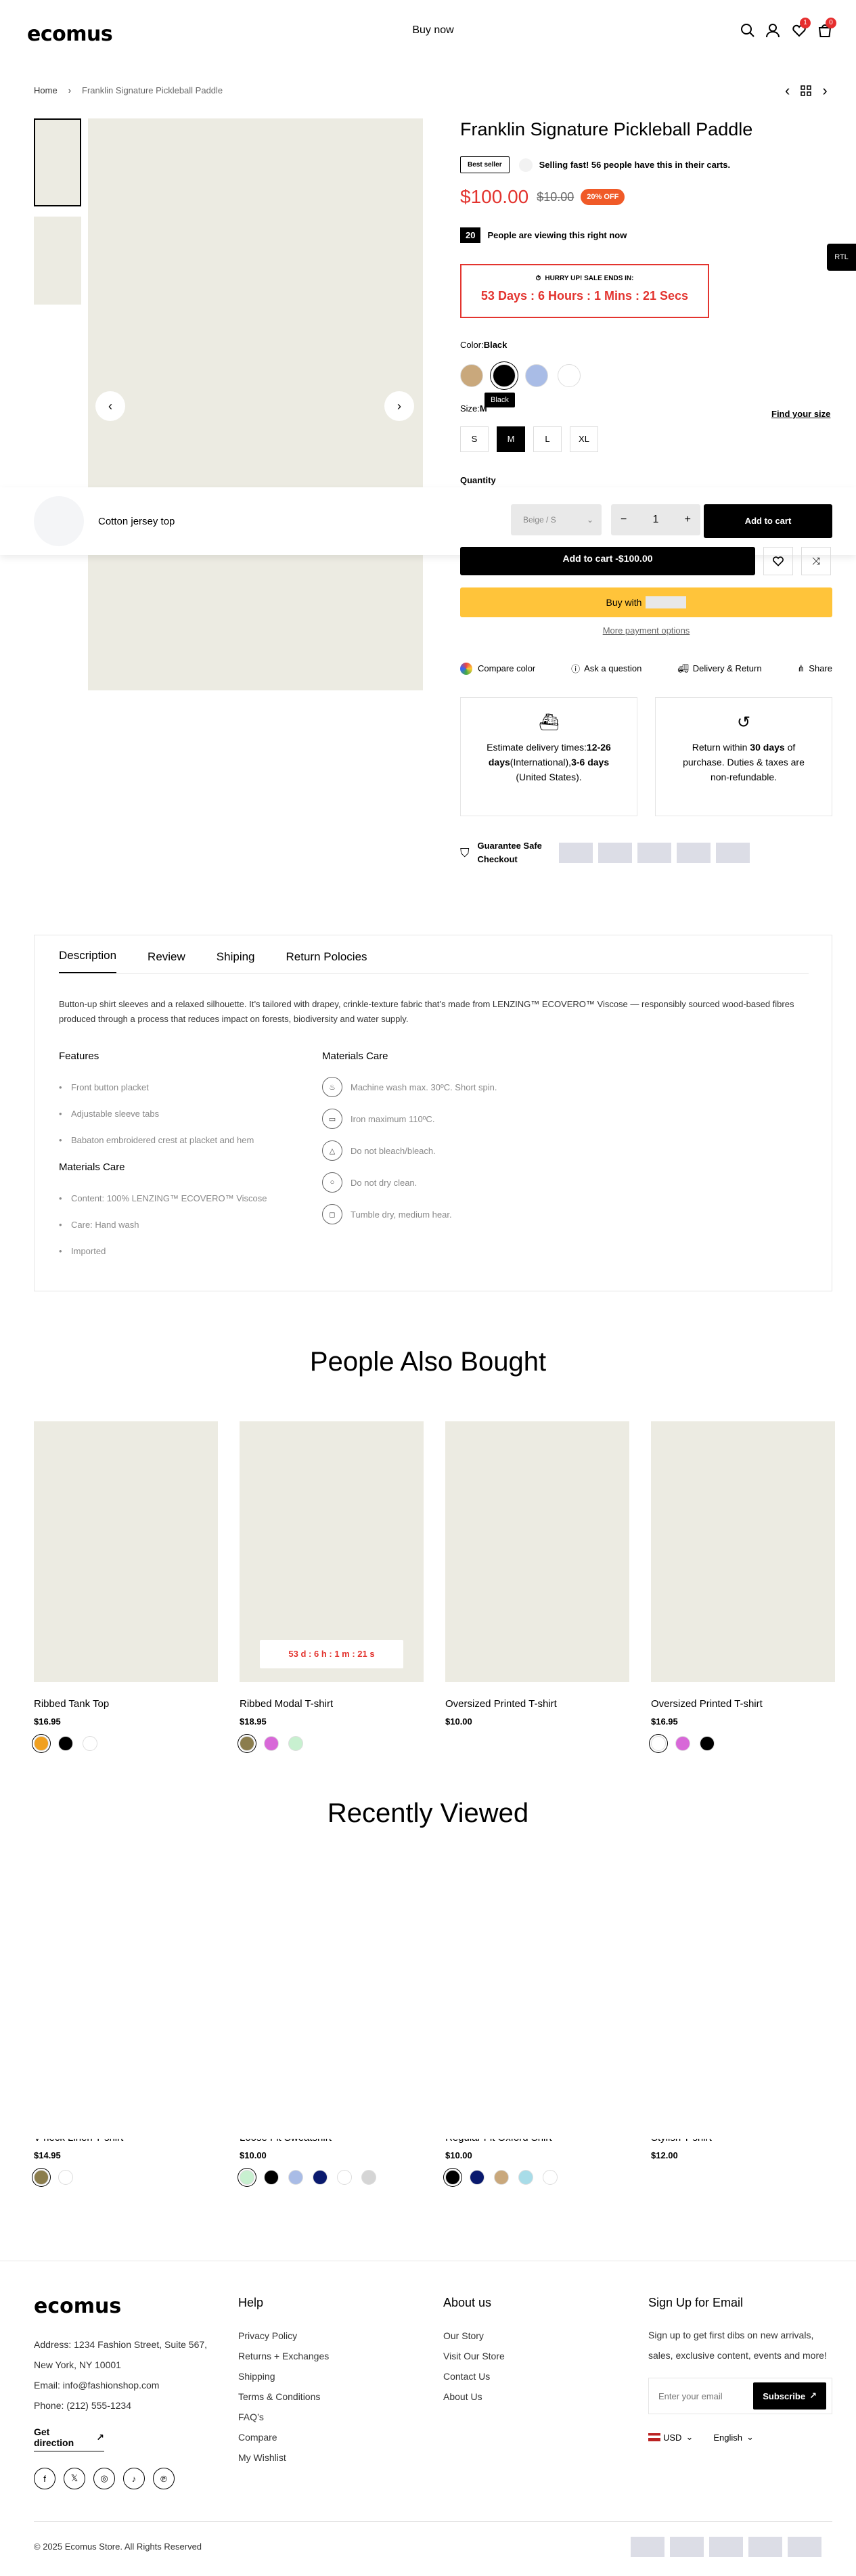 This screenshot has width=856, height=2576. Describe the element at coordinates (69, 2438) in the screenshot. I see `get-direction-link: Get direction ↗` at that location.